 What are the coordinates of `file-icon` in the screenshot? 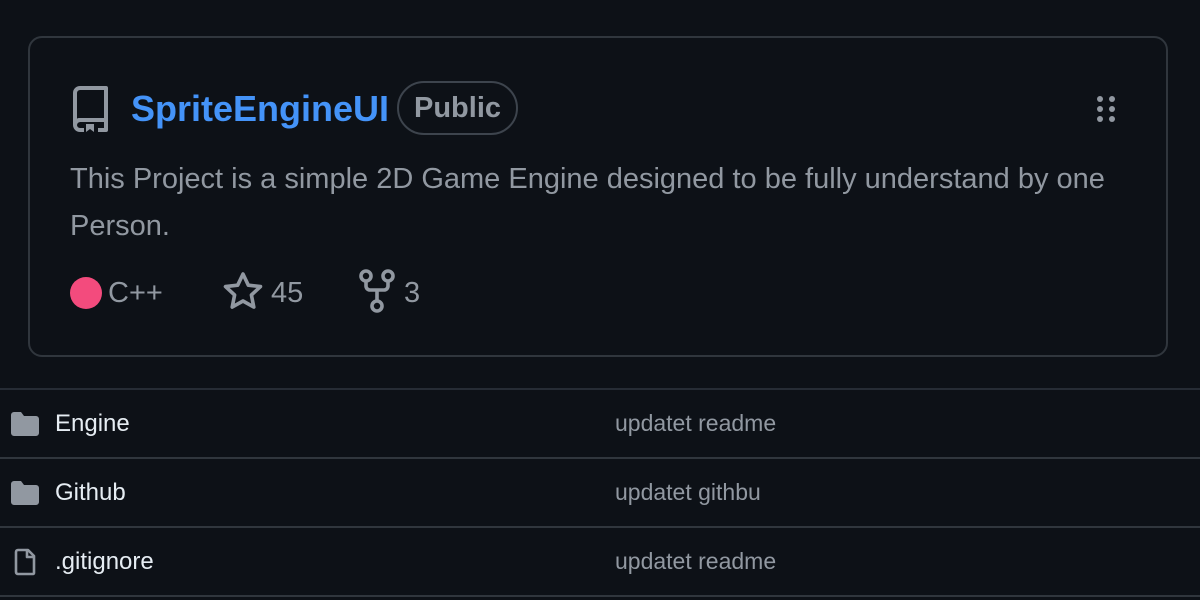 It's located at (25, 562).